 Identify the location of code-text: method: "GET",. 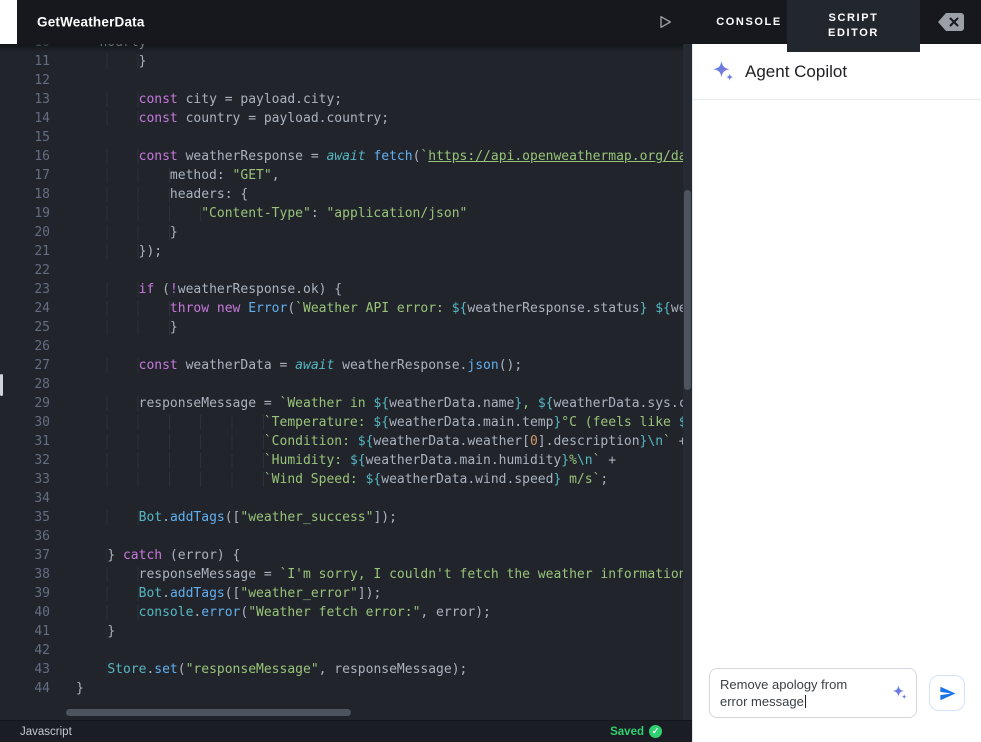
(165, 175).